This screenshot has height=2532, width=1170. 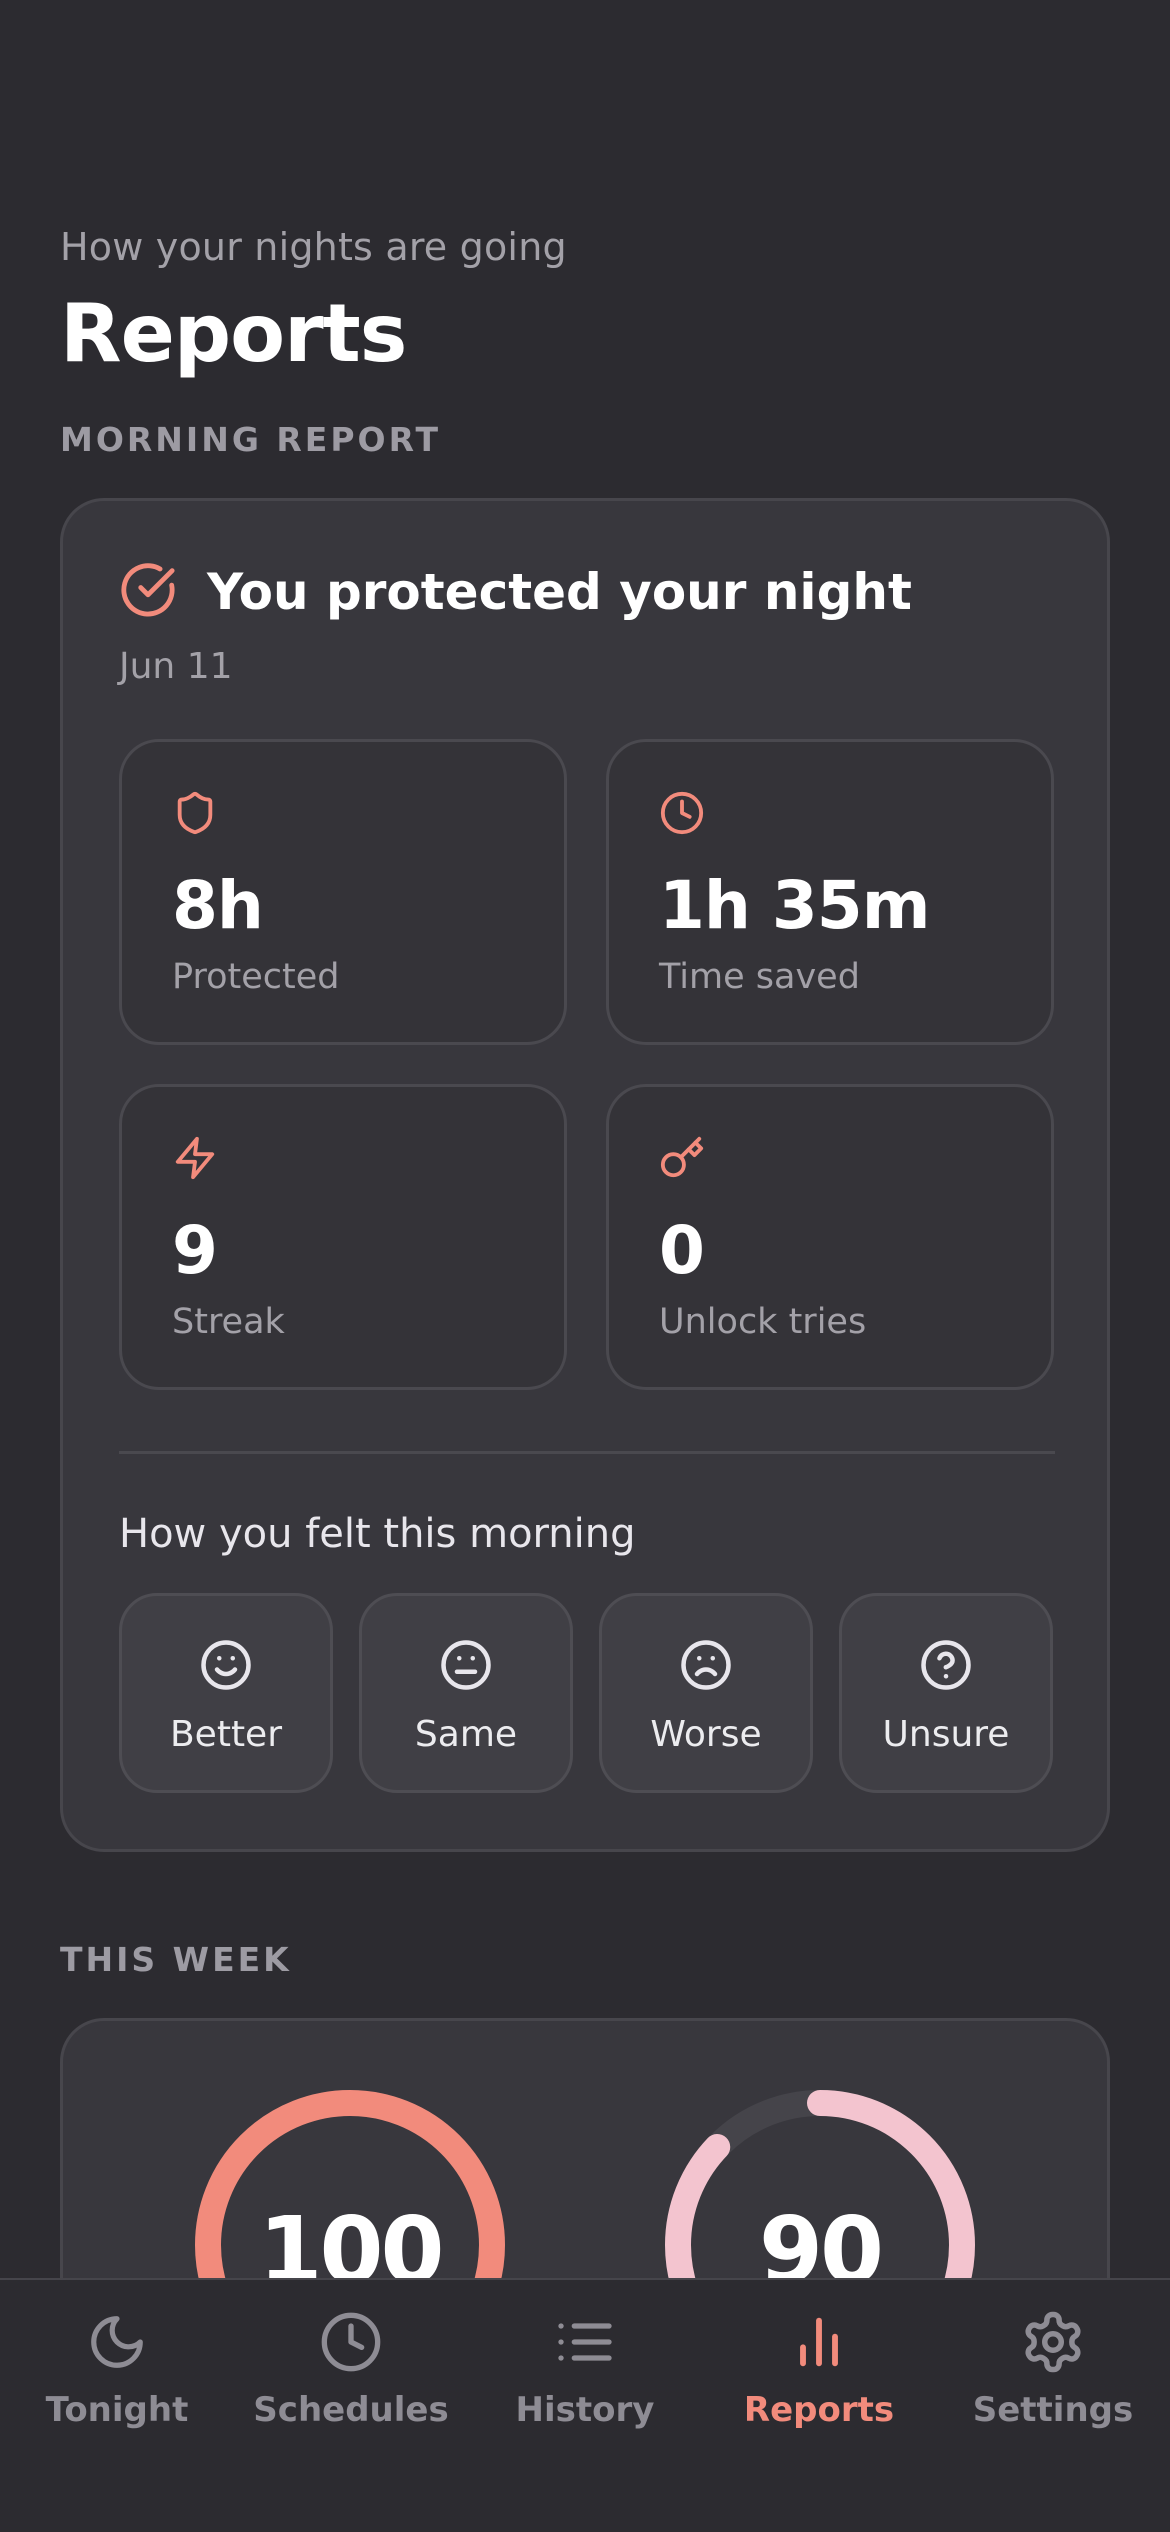 I want to click on stat-label: Unlock tries, so click(x=763, y=1322).